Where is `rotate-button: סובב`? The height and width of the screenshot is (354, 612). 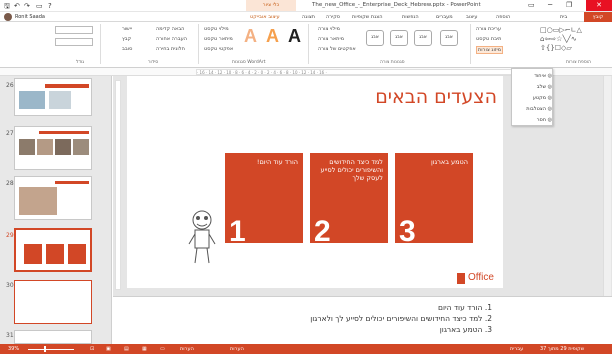
rotate-button: סובב is located at coordinates (127, 49).